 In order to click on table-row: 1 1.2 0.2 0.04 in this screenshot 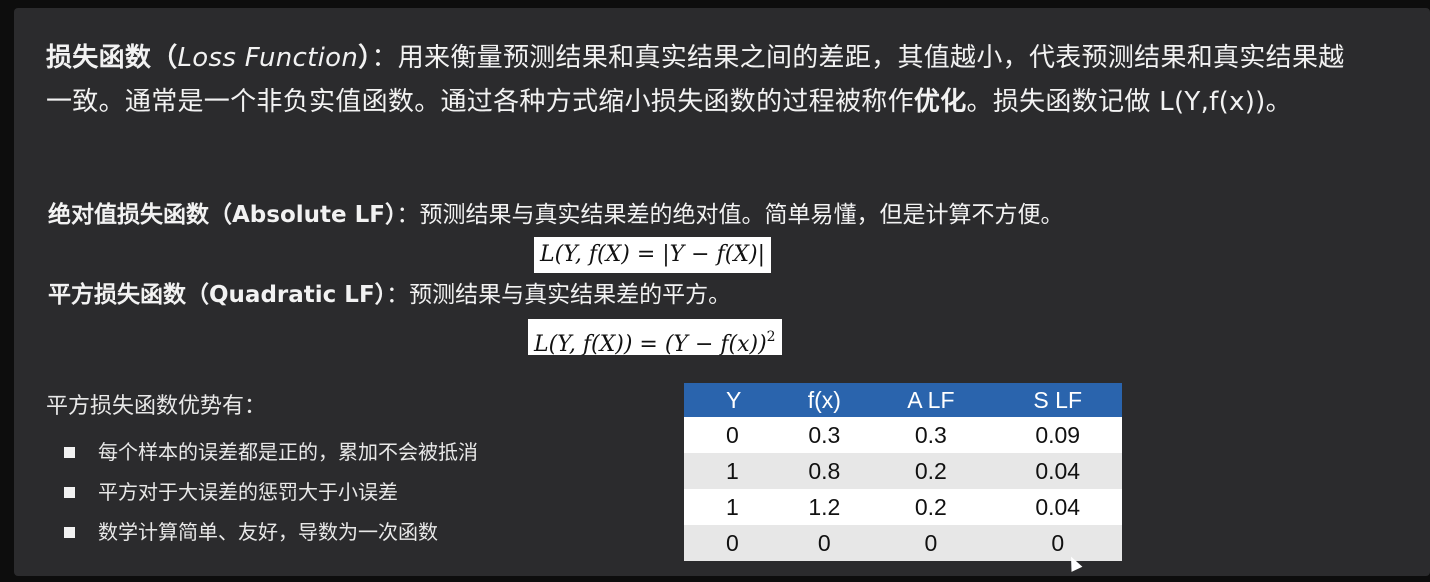, I will do `click(903, 507)`.